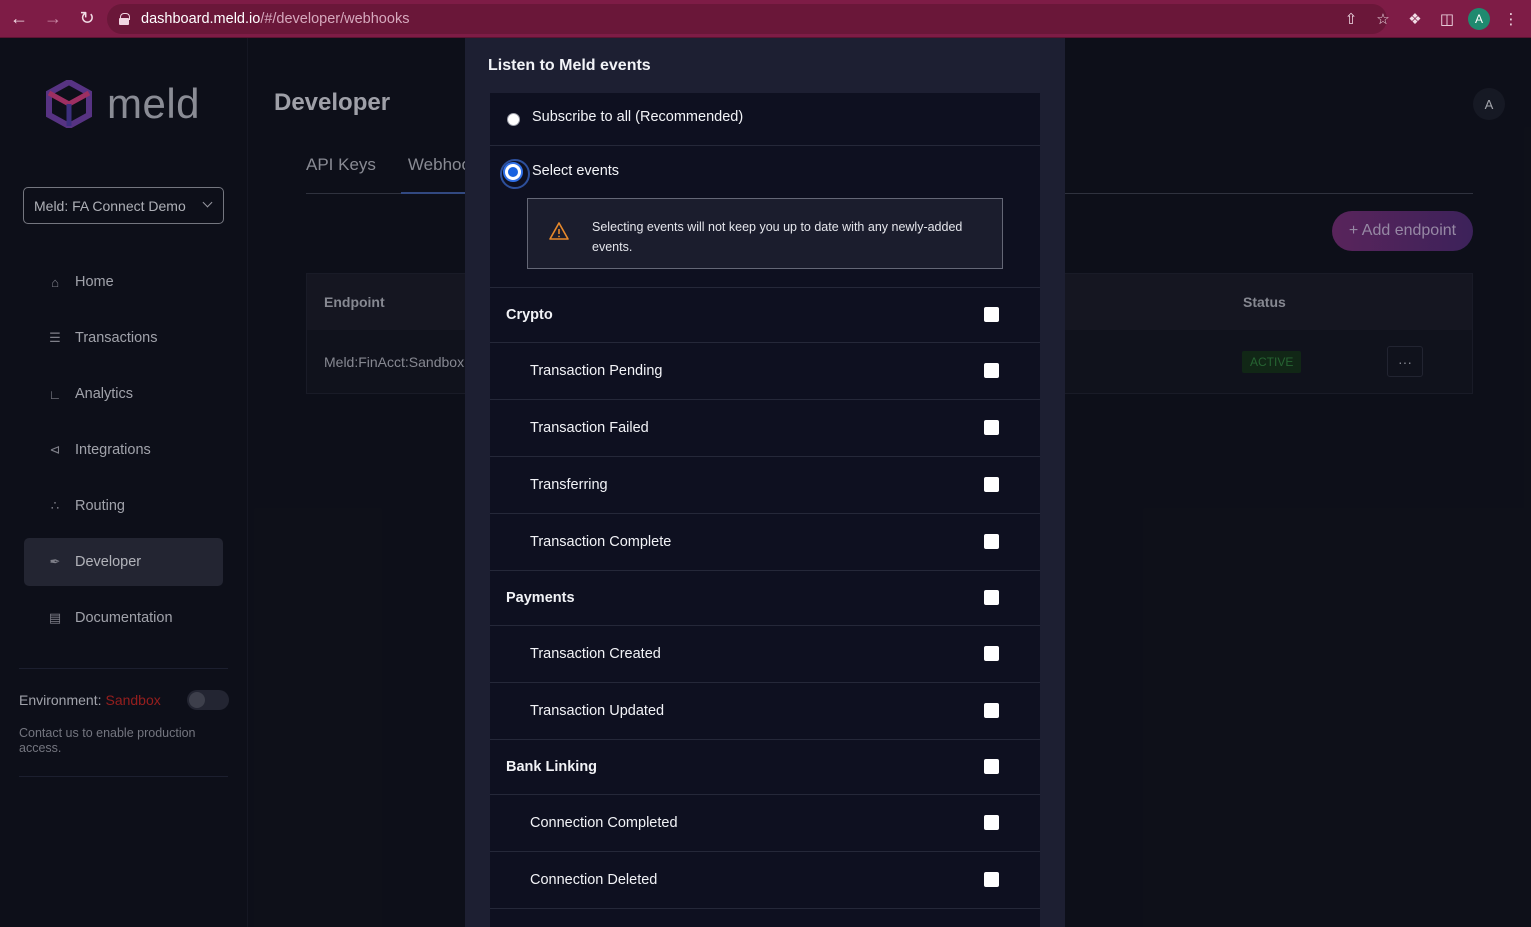 This screenshot has width=1531, height=927. I want to click on subscribe-all-radio, so click(513, 119).